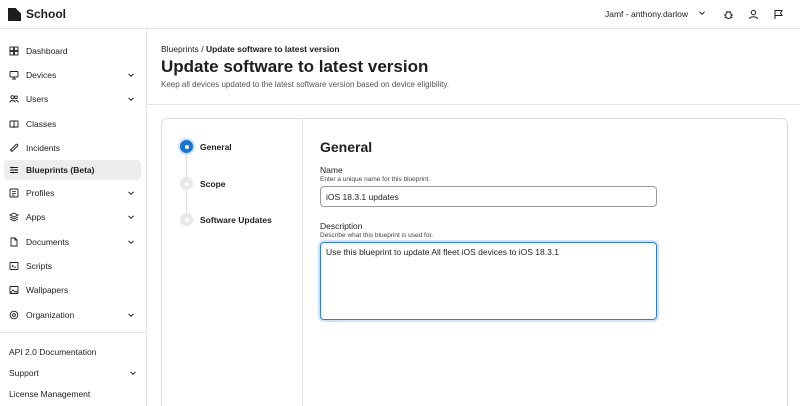  Describe the element at coordinates (14, 99) in the screenshot. I see `users-icon` at that location.